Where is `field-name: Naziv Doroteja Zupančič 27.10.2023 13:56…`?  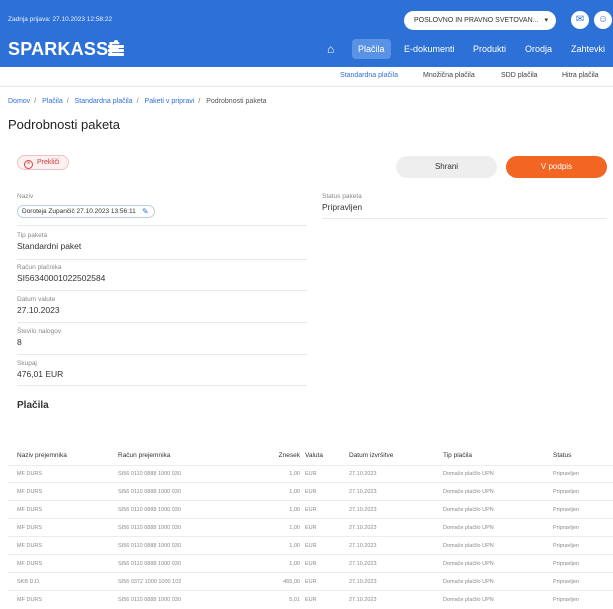
field-name: Naziv Doroteja Zupančič 27.10.2023 13:56… is located at coordinates (162, 209).